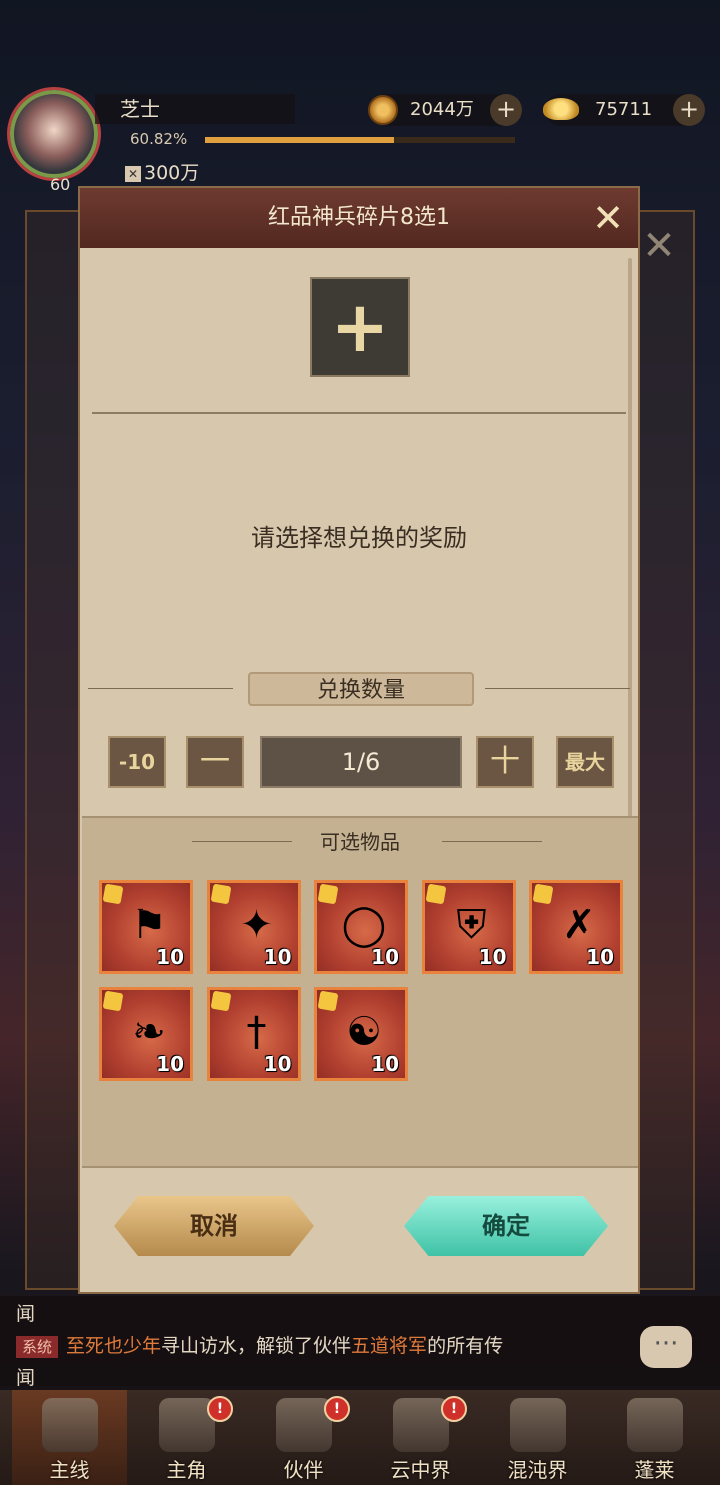 The height and width of the screenshot is (1485, 720). Describe the element at coordinates (159, 139) in the screenshot. I see `xp-percent: 60.82%` at that location.